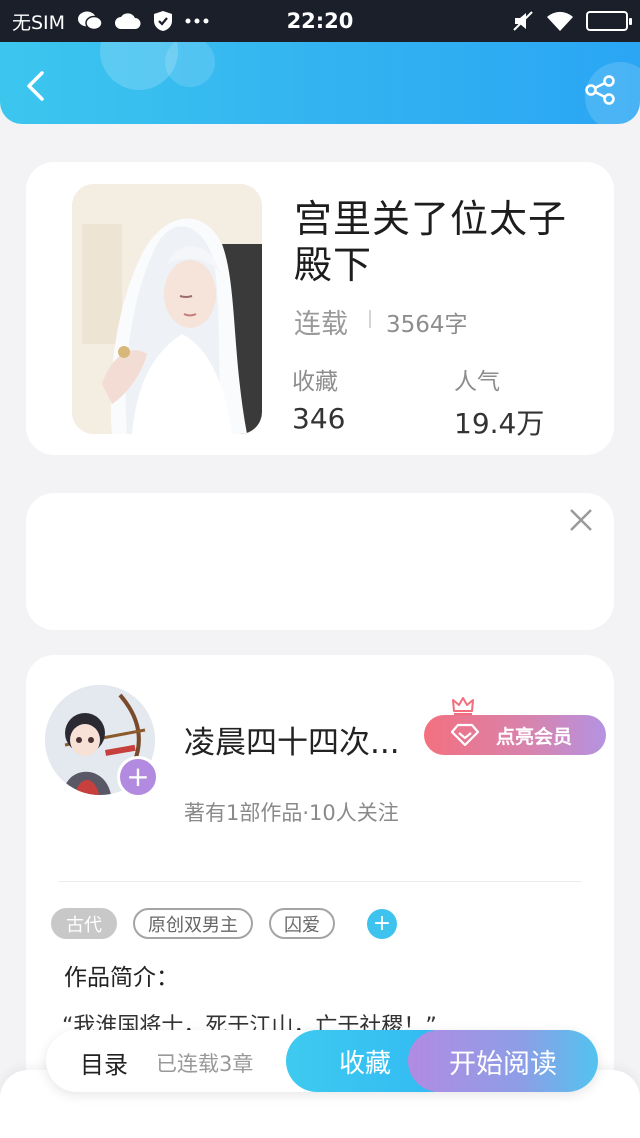 Image resolution: width=640 pixels, height=1138 pixels. What do you see at coordinates (319, 418) in the screenshot?
I see `favorites-value: 346` at bounding box center [319, 418].